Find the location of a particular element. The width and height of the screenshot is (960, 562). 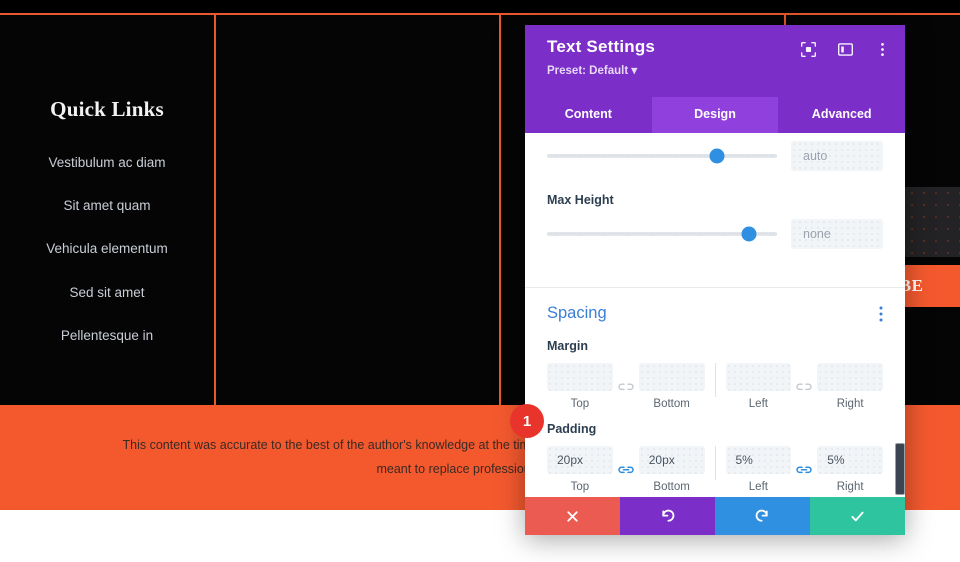

save-button is located at coordinates (857, 516).